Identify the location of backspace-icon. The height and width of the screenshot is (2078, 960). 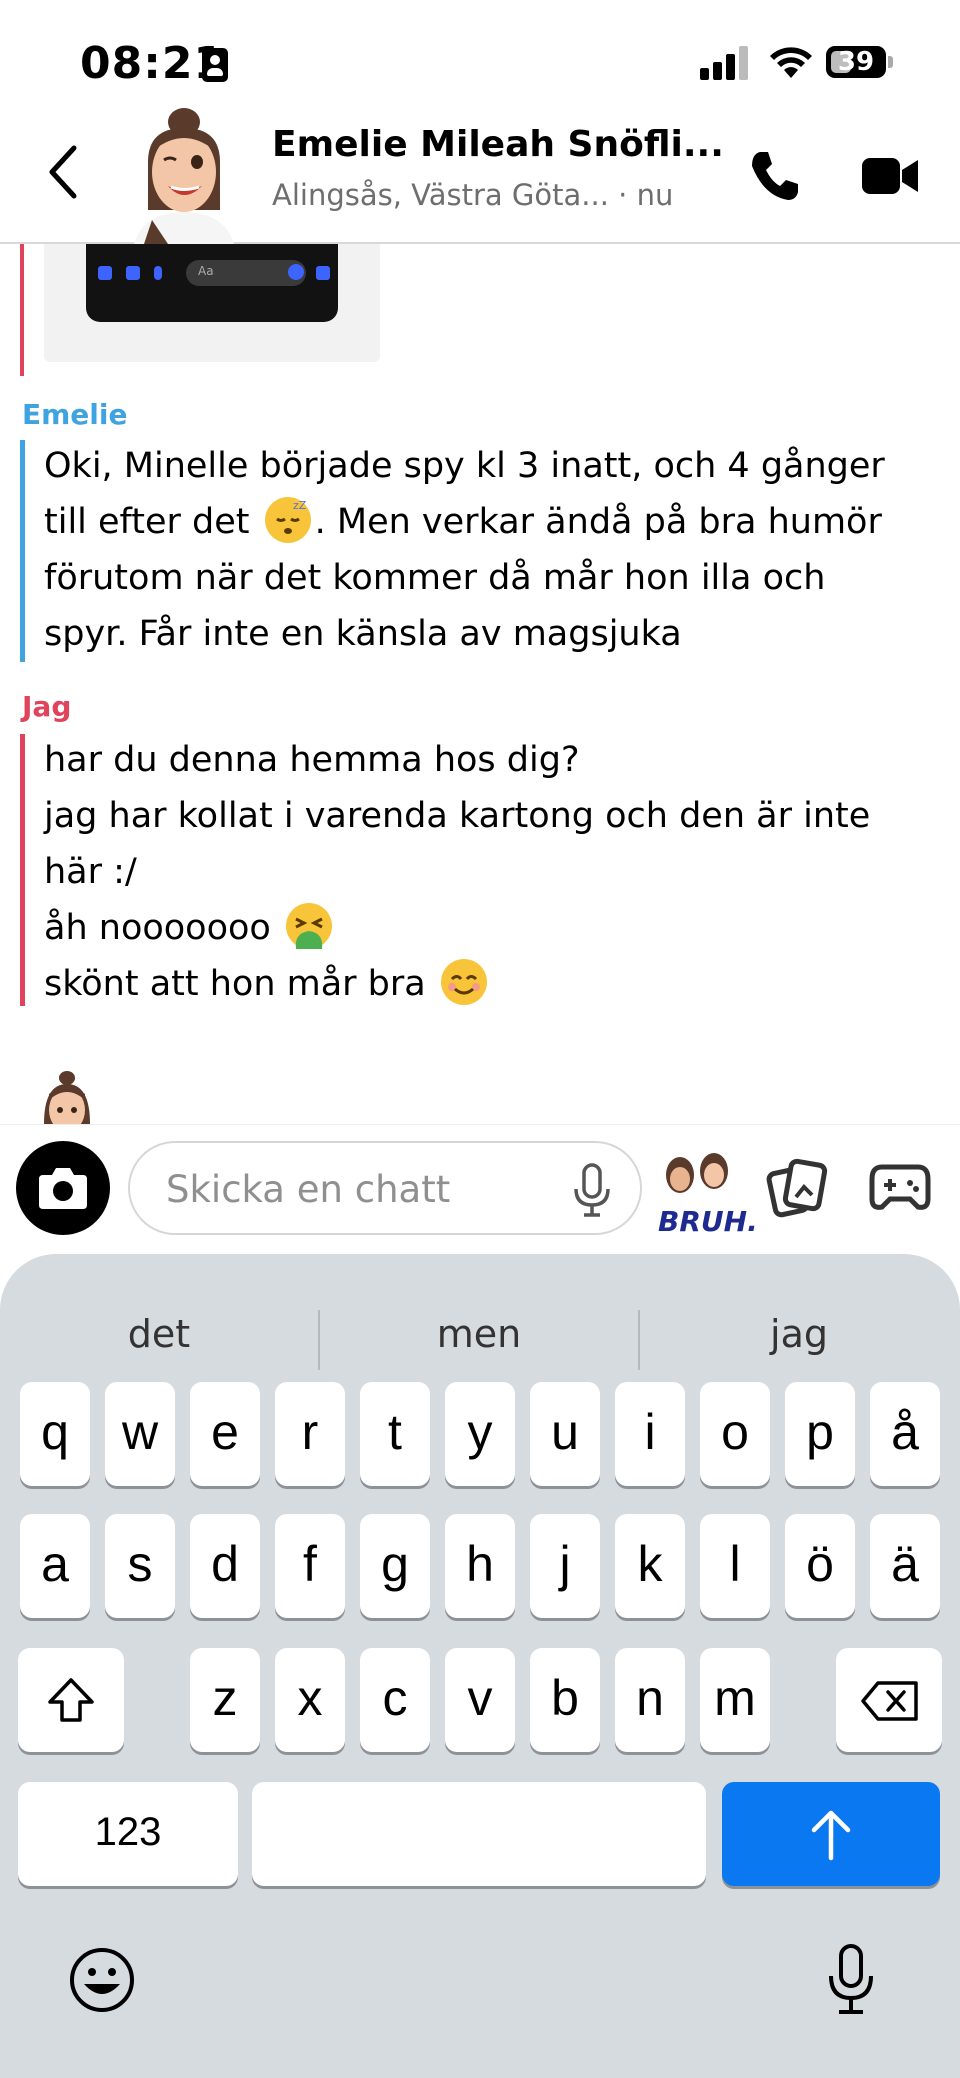
(889, 1701).